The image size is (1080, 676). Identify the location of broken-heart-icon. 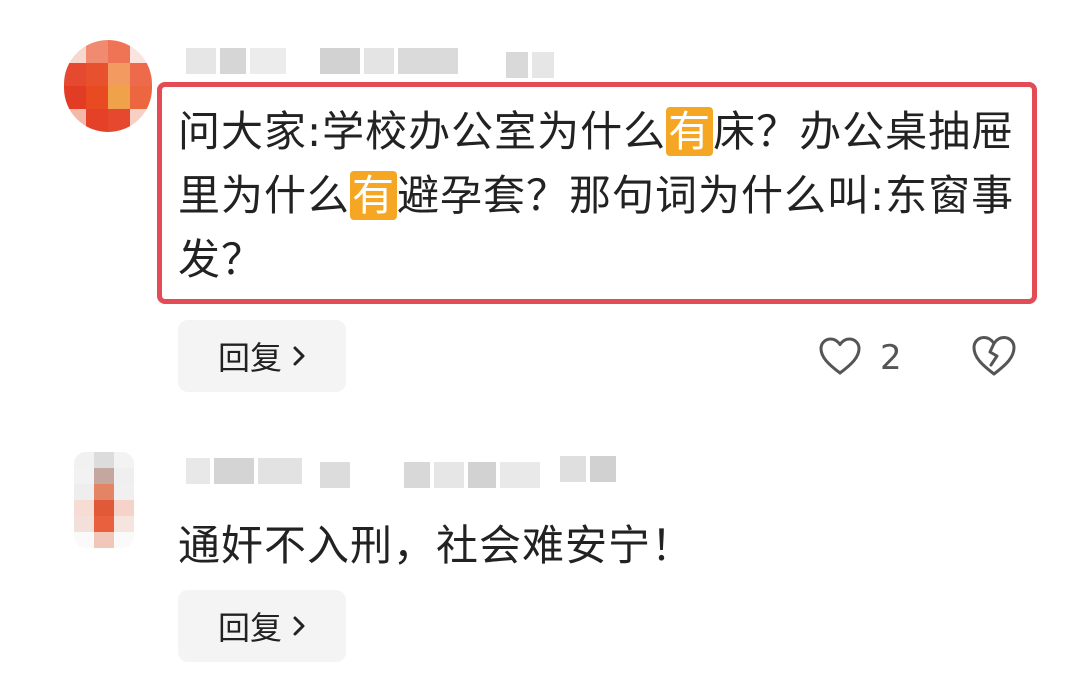
(994, 358).